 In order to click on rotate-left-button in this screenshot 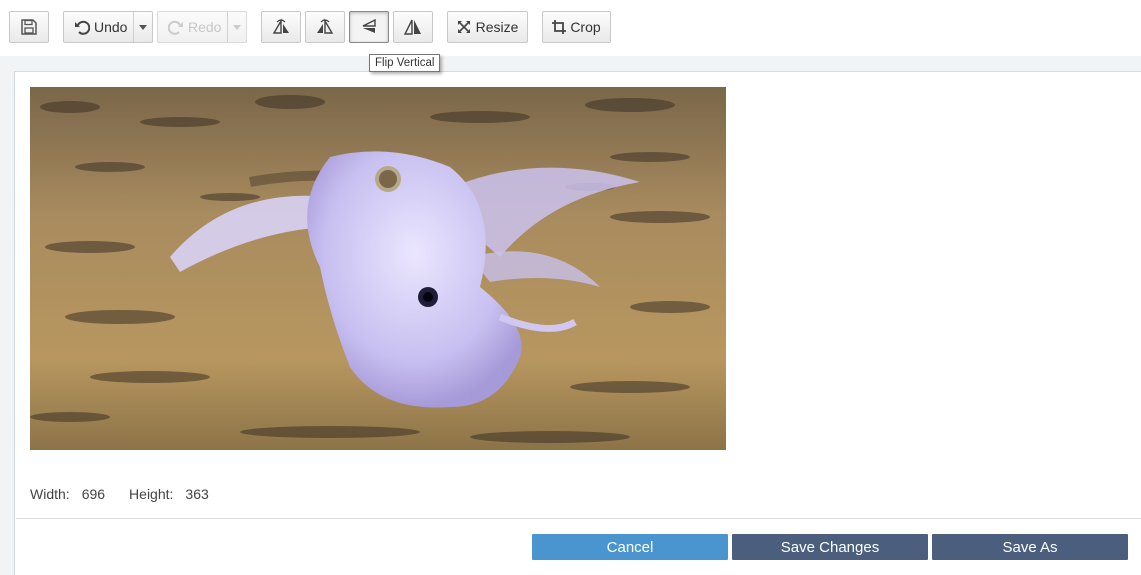, I will do `click(281, 27)`.